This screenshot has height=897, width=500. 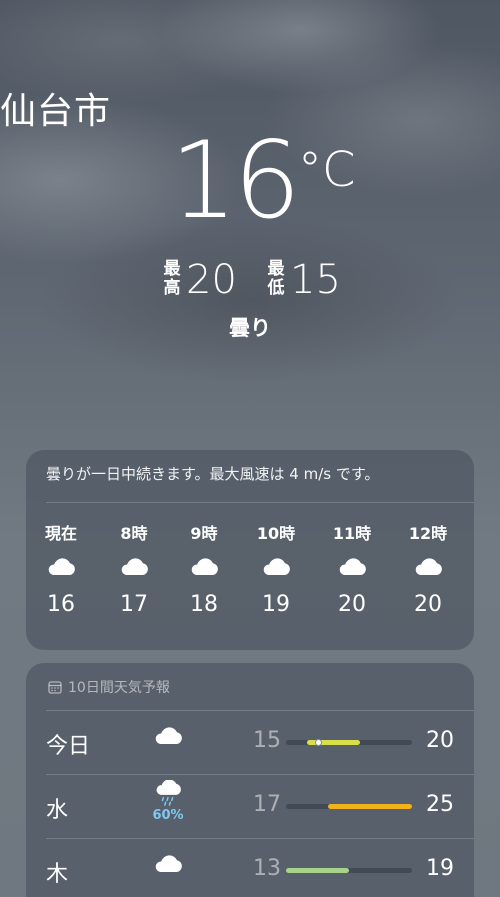 What do you see at coordinates (61, 604) in the screenshot?
I see `hour-temperature: 16` at bounding box center [61, 604].